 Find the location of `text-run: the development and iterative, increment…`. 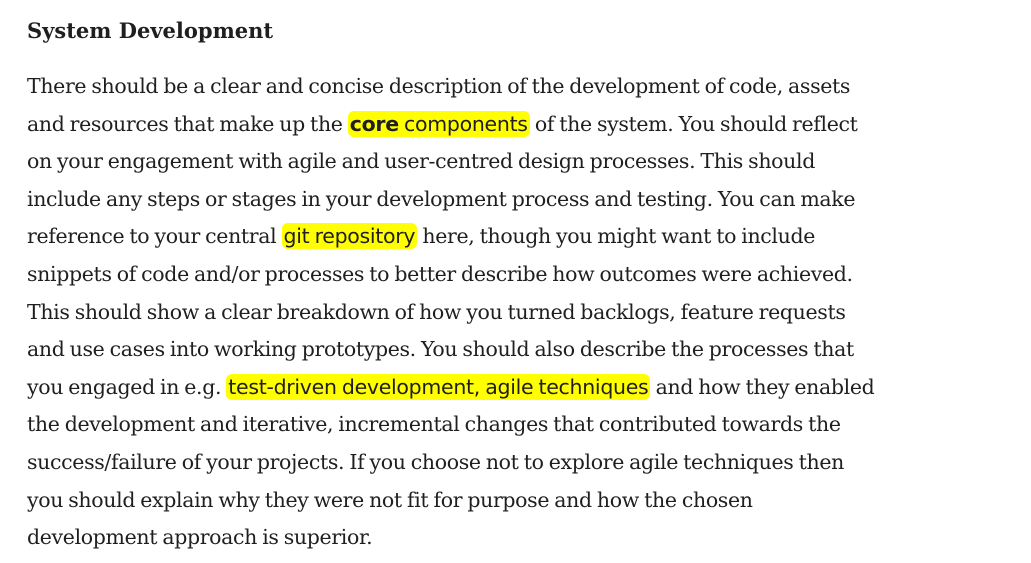

text-run: the development and iterative, increment… is located at coordinates (434, 424).